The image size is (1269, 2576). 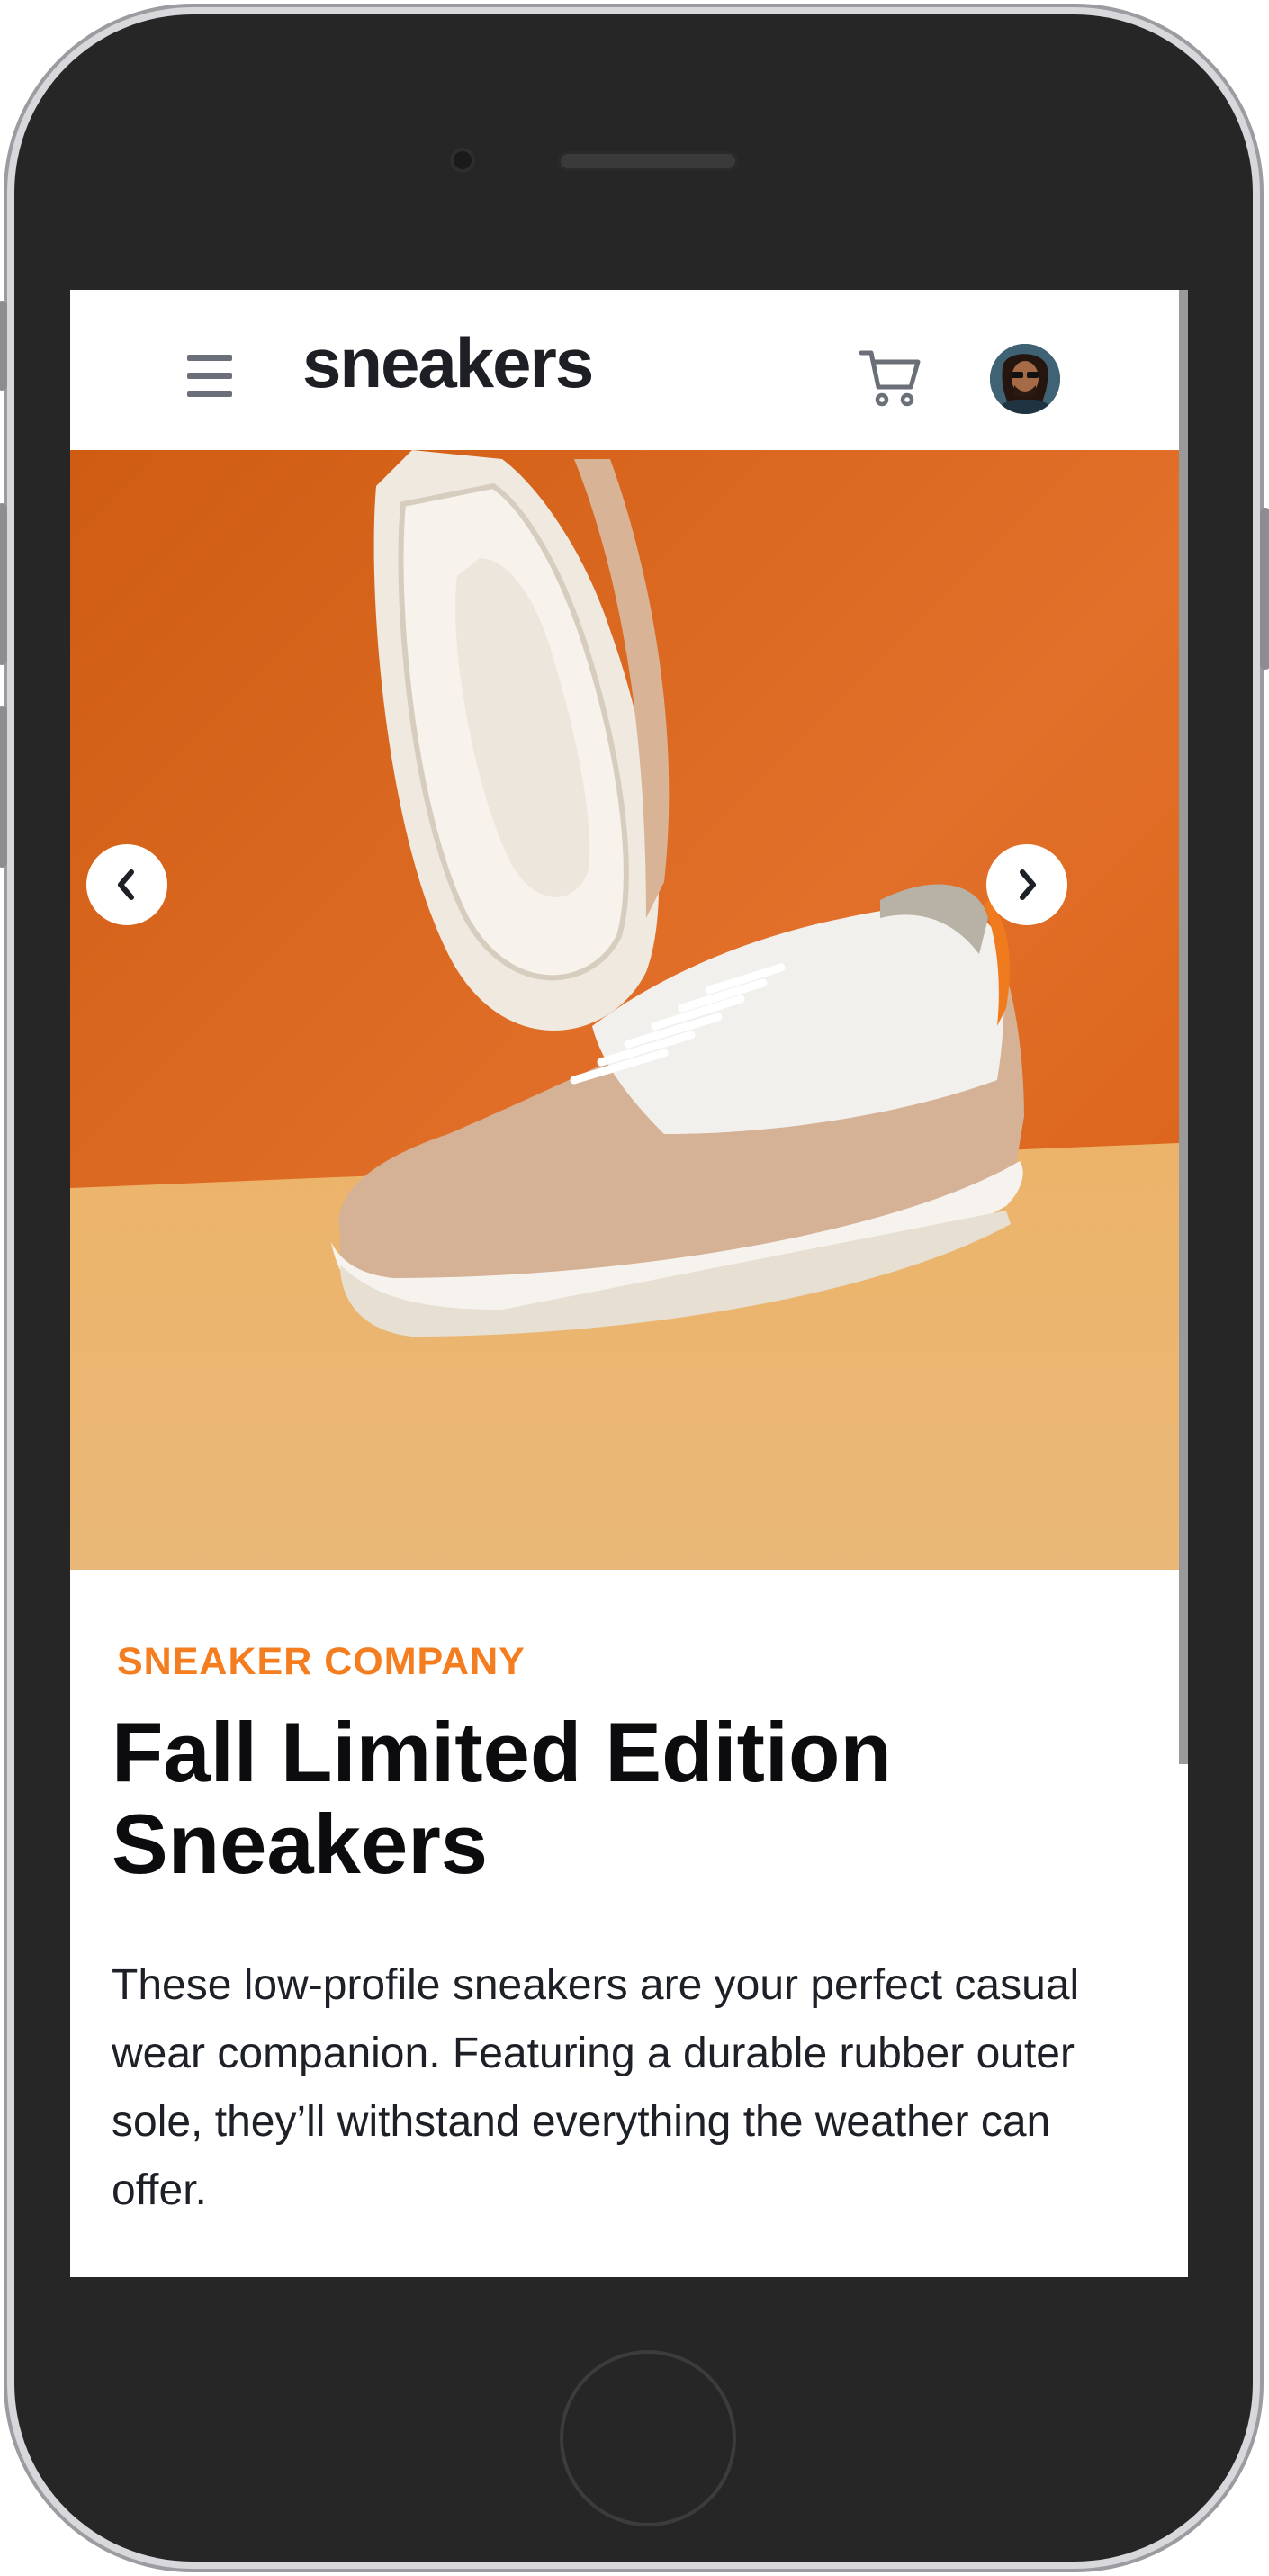 I want to click on previous-image-button, so click(x=127, y=884).